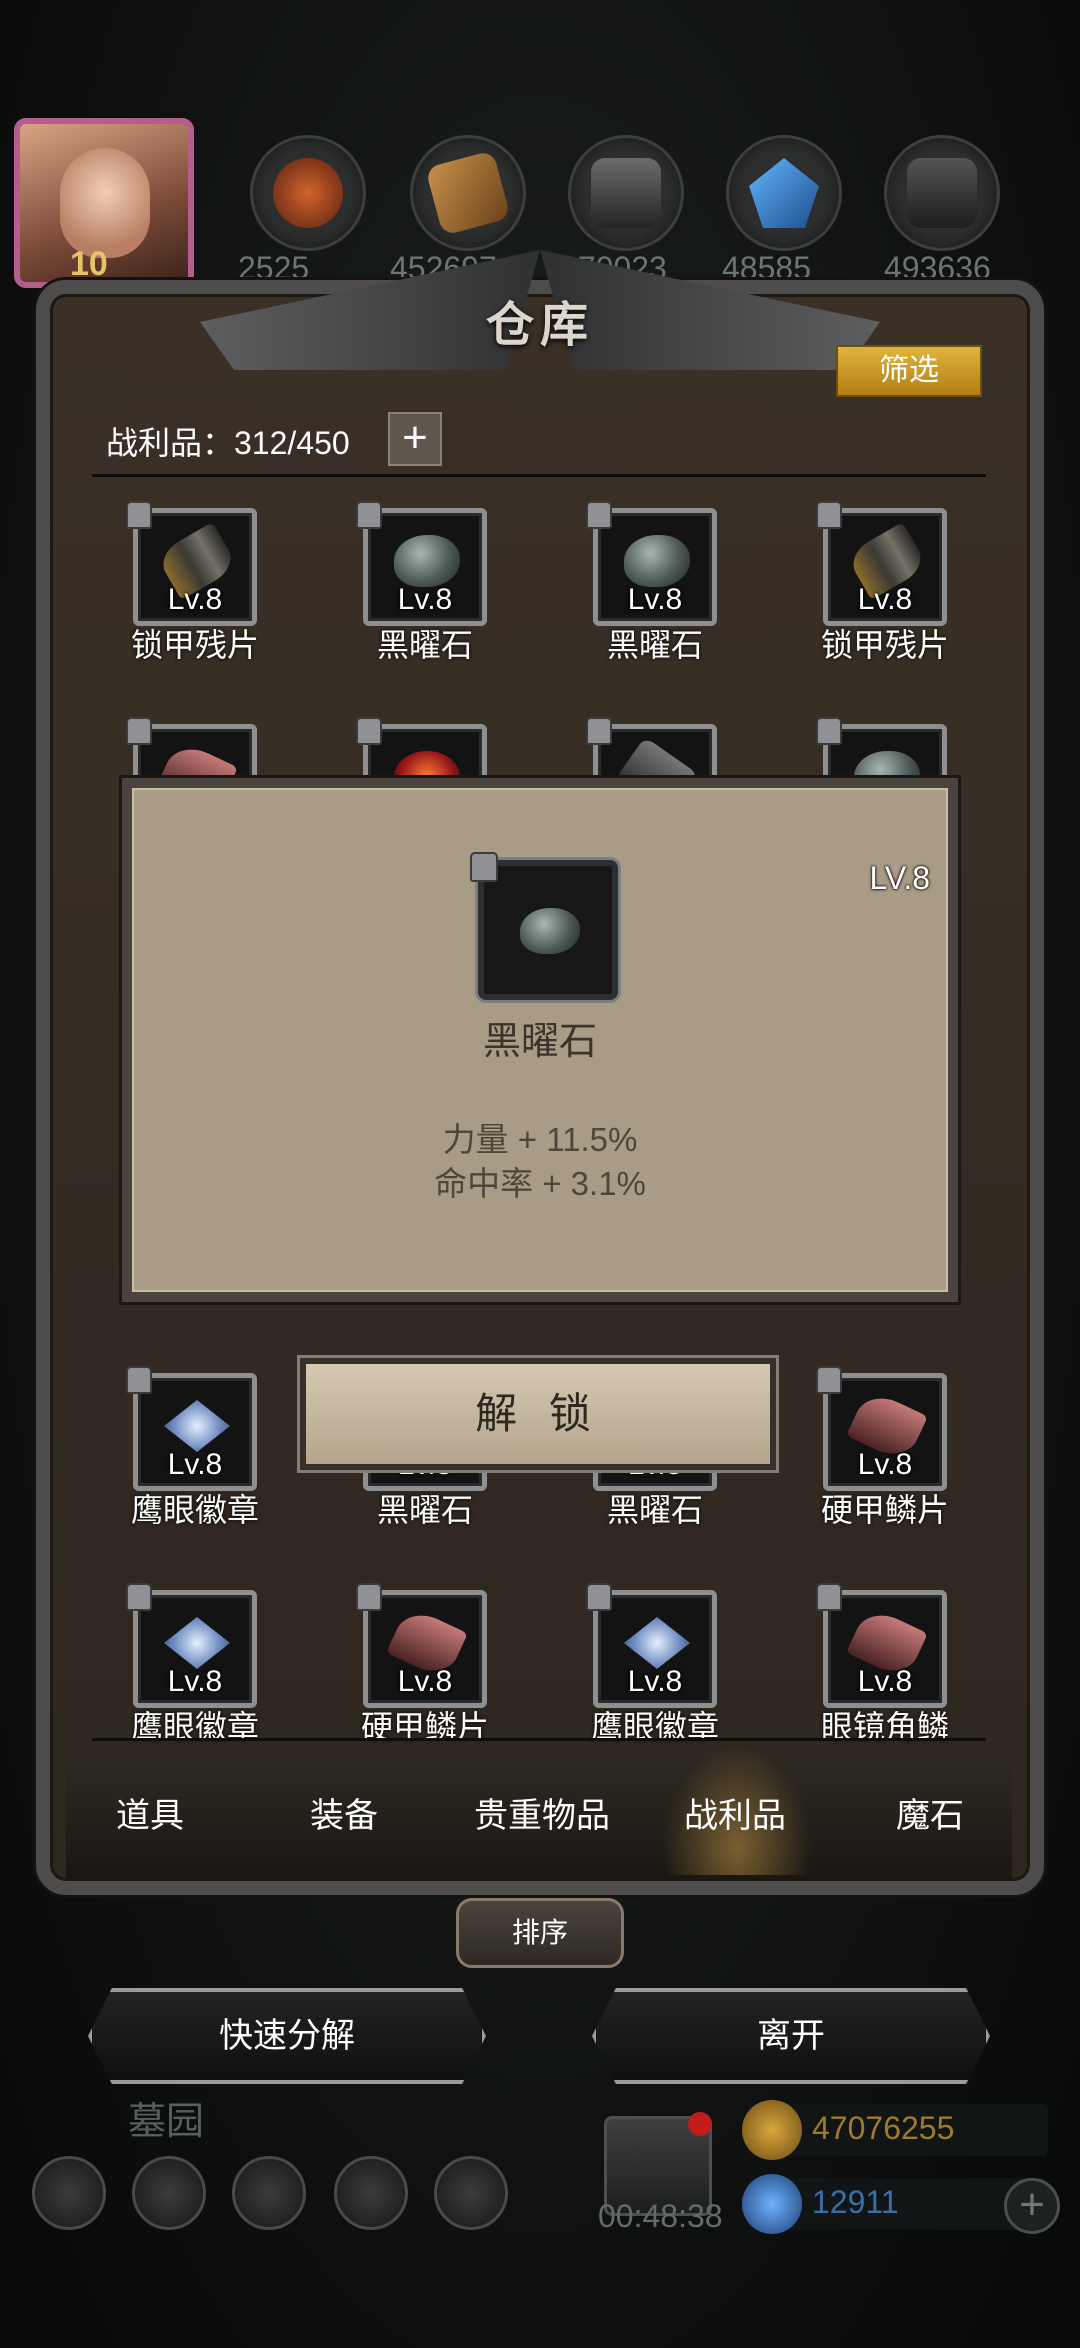 This screenshot has width=1080, height=2348. I want to click on meat-resource-icon, so click(308, 193).